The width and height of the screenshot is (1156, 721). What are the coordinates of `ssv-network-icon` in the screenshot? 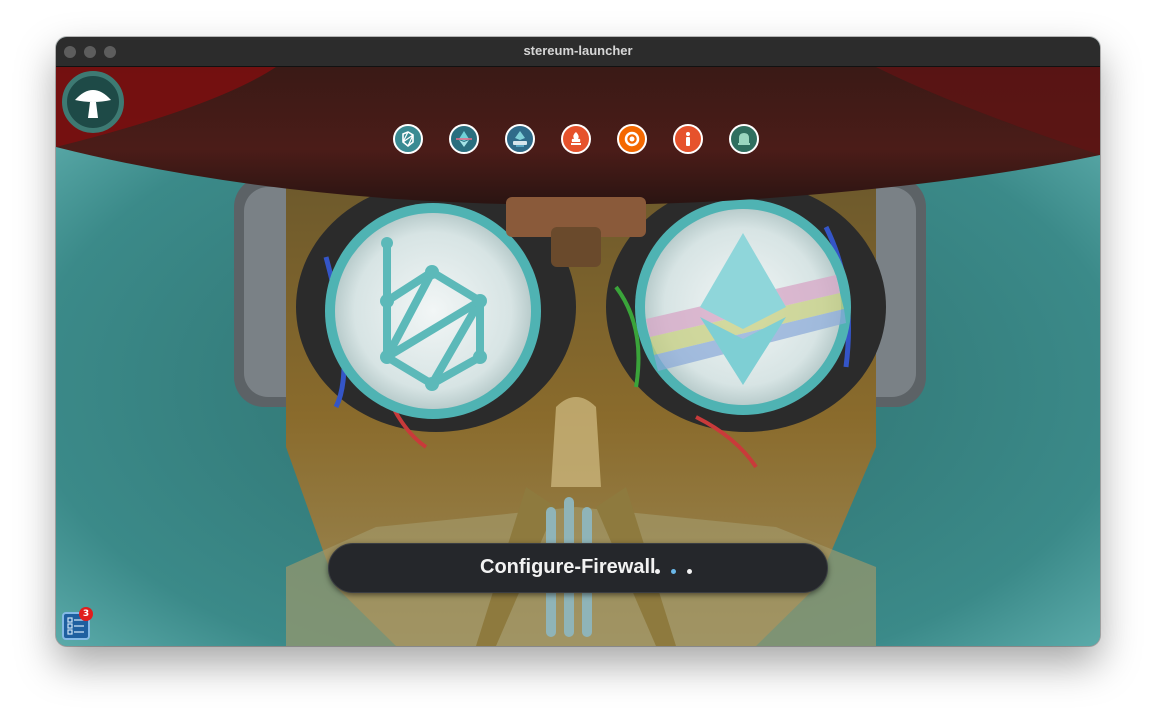 It's located at (408, 139).